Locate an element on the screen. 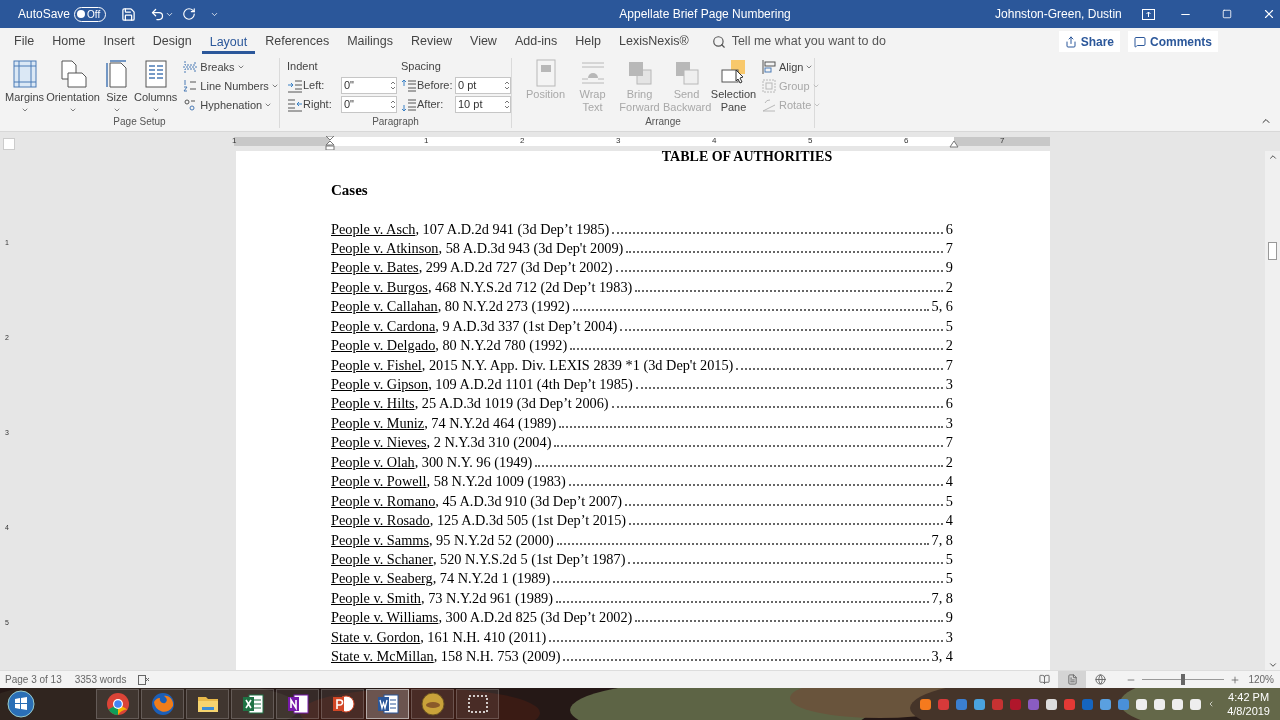 The image size is (1280, 720). orb-icon is located at coordinates (432, 704).